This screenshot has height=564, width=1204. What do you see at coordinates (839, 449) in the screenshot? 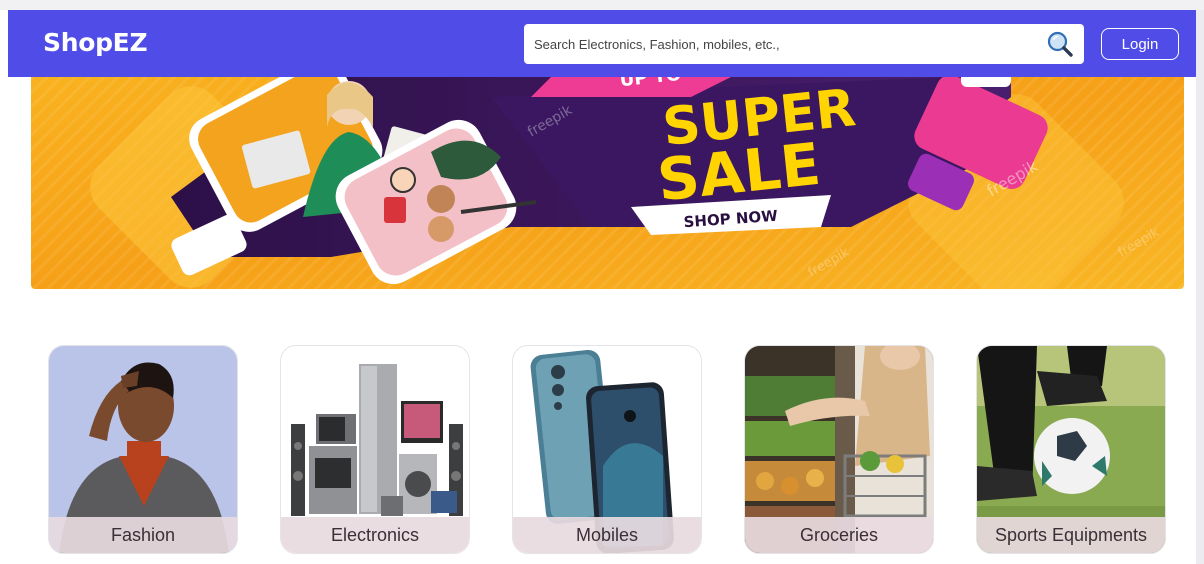
I see `category-card-groceries: Groceries` at bounding box center [839, 449].